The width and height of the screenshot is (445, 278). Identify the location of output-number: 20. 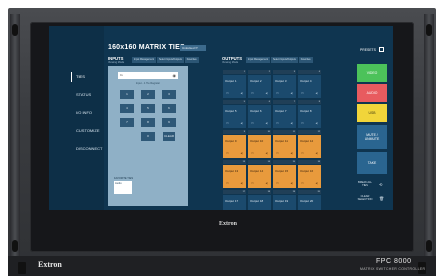
(309, 192).